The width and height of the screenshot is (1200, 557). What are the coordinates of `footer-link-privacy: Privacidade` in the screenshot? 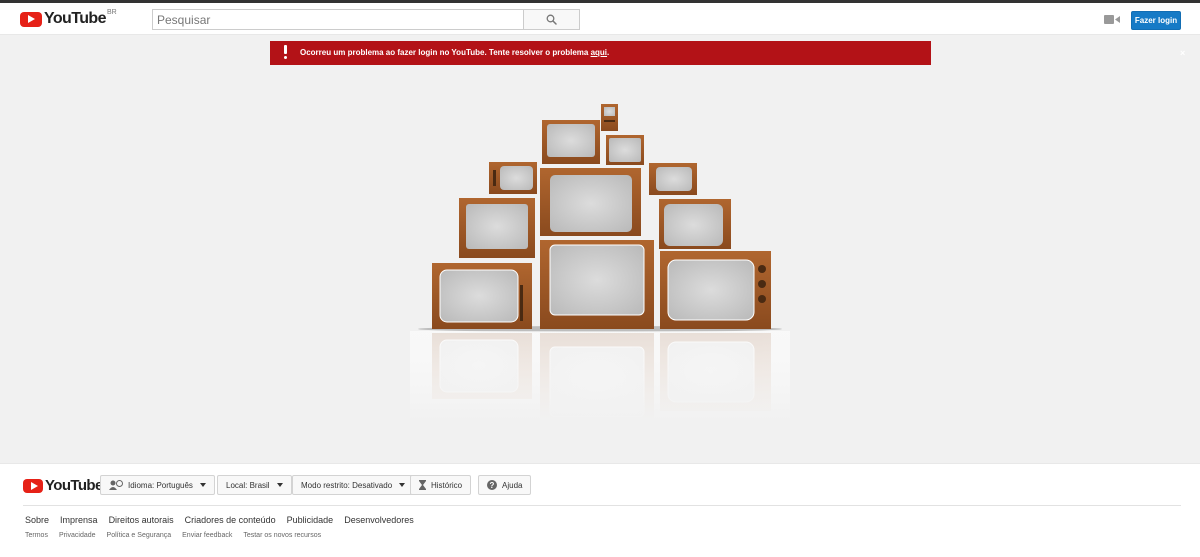 It's located at (77, 535).